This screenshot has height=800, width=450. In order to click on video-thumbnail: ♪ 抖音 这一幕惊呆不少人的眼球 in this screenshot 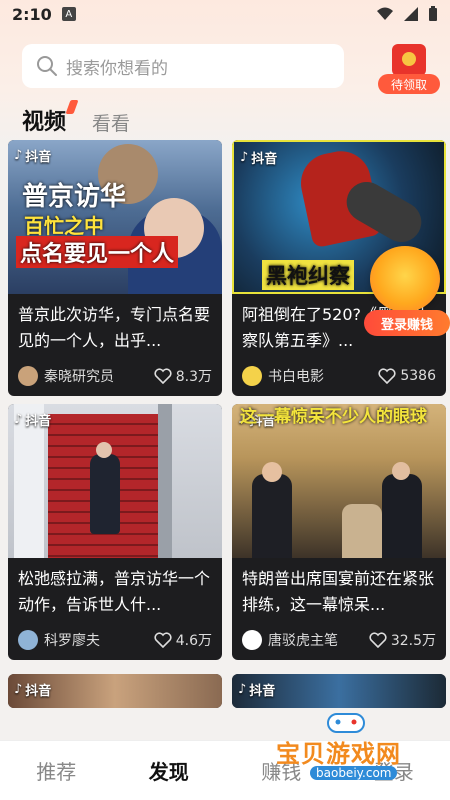, I will do `click(339, 481)`.